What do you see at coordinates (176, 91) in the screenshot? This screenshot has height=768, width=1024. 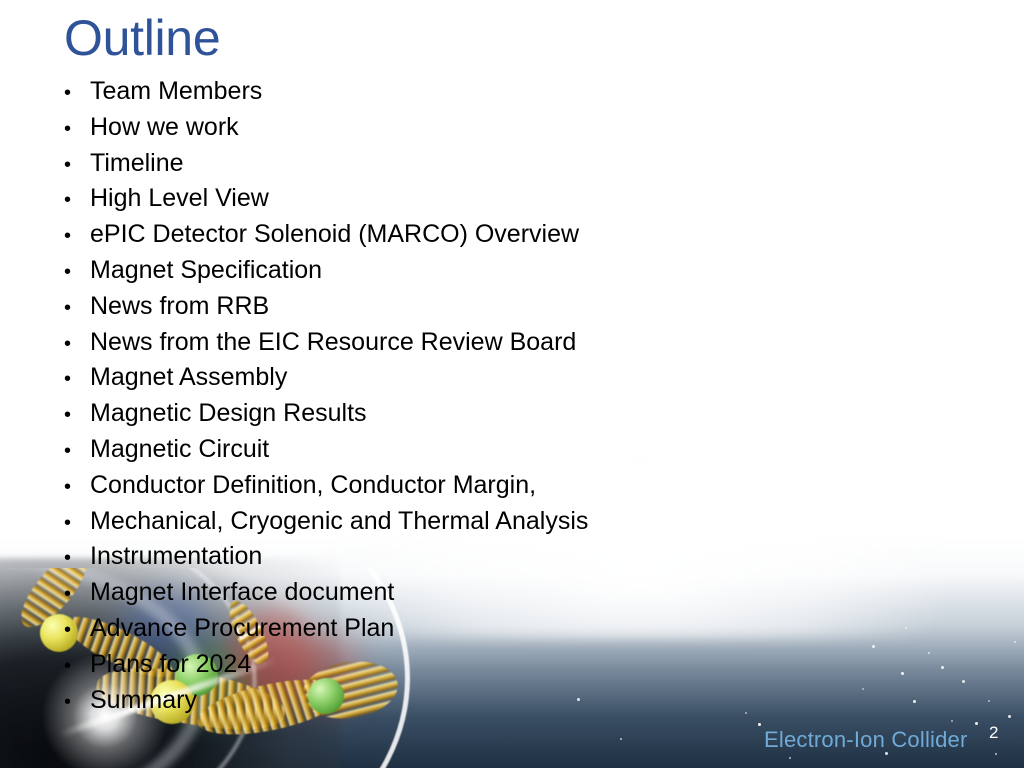 I see `list-item-label: Team Members` at bounding box center [176, 91].